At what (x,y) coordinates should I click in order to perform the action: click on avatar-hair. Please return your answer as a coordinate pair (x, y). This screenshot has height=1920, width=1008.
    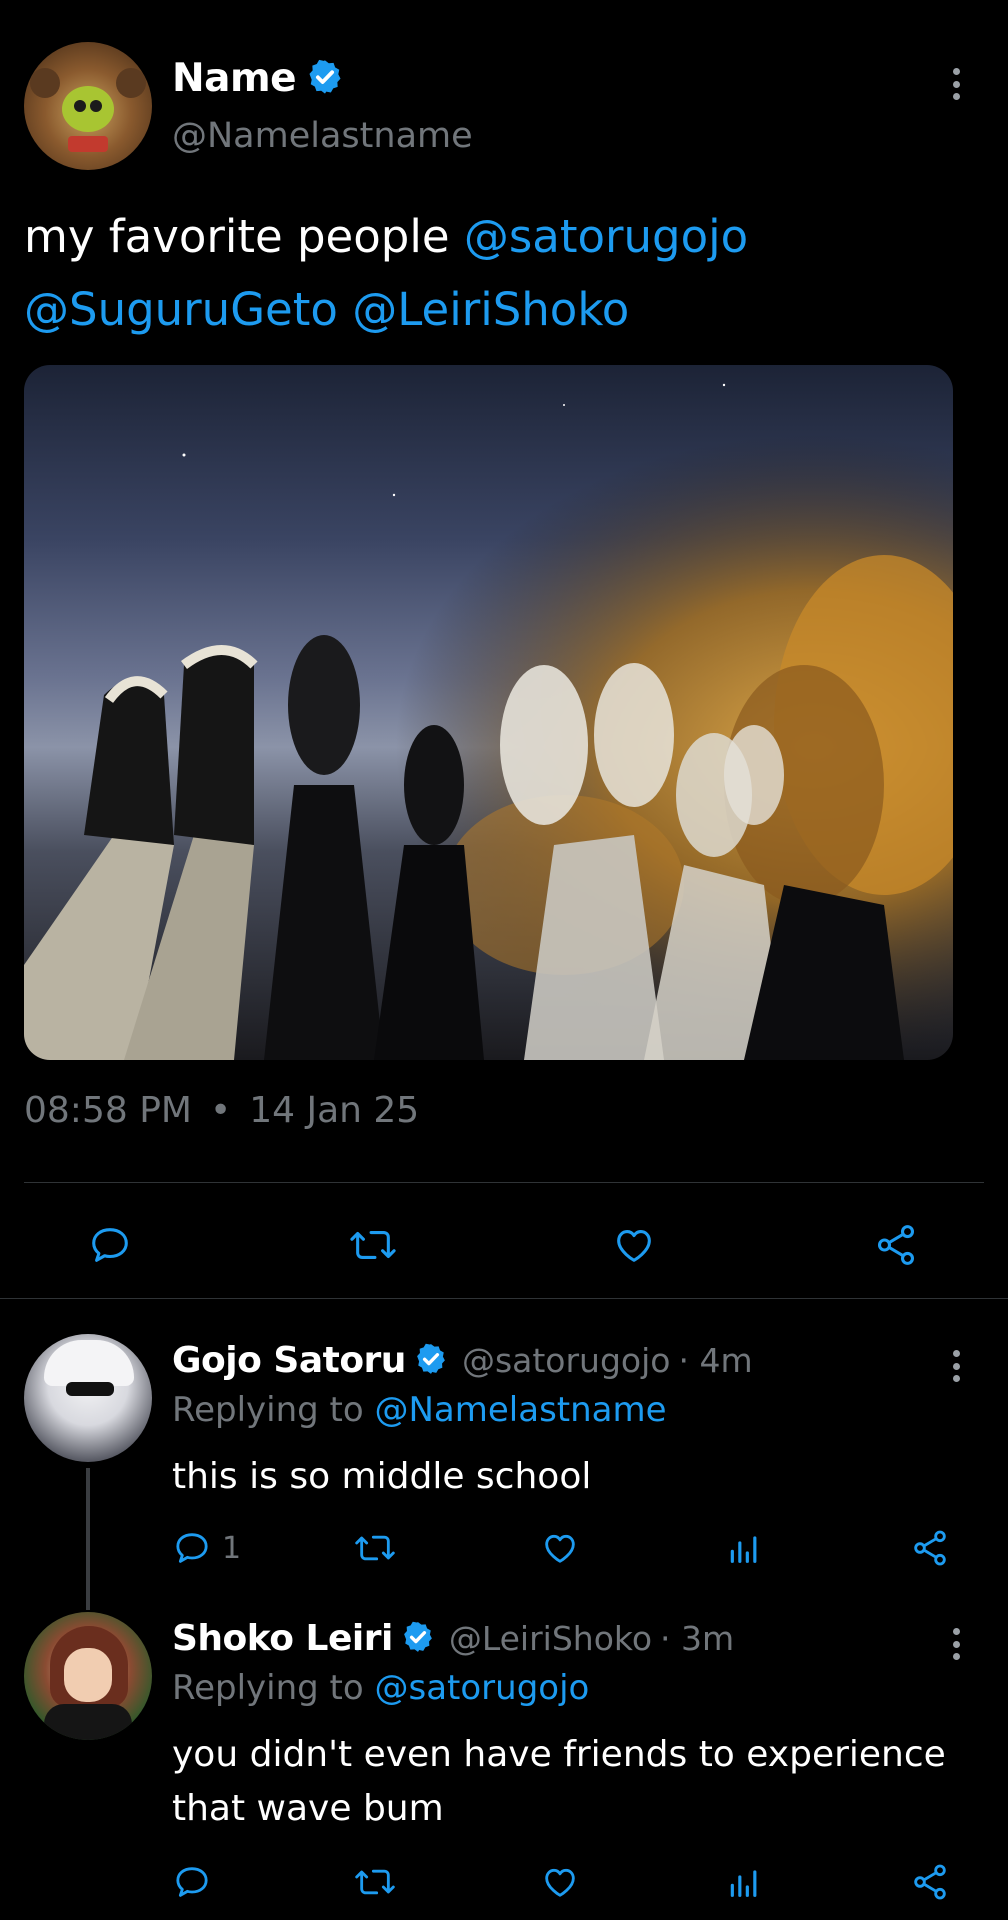
    Looking at the image, I should click on (89, 1363).